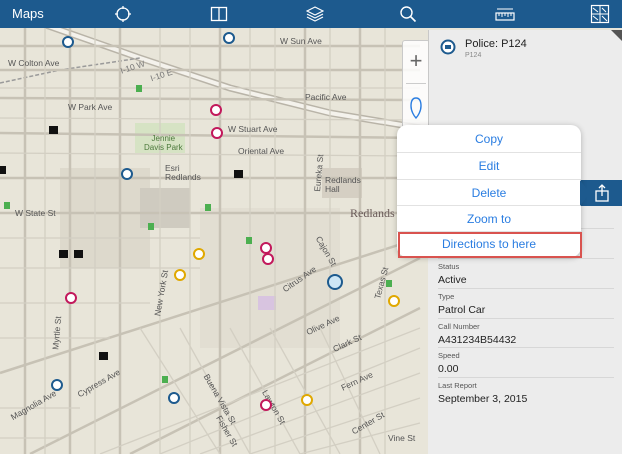 The width and height of the screenshot is (622, 454). I want to click on park-label: Jennie Davis Park, so click(163, 143).